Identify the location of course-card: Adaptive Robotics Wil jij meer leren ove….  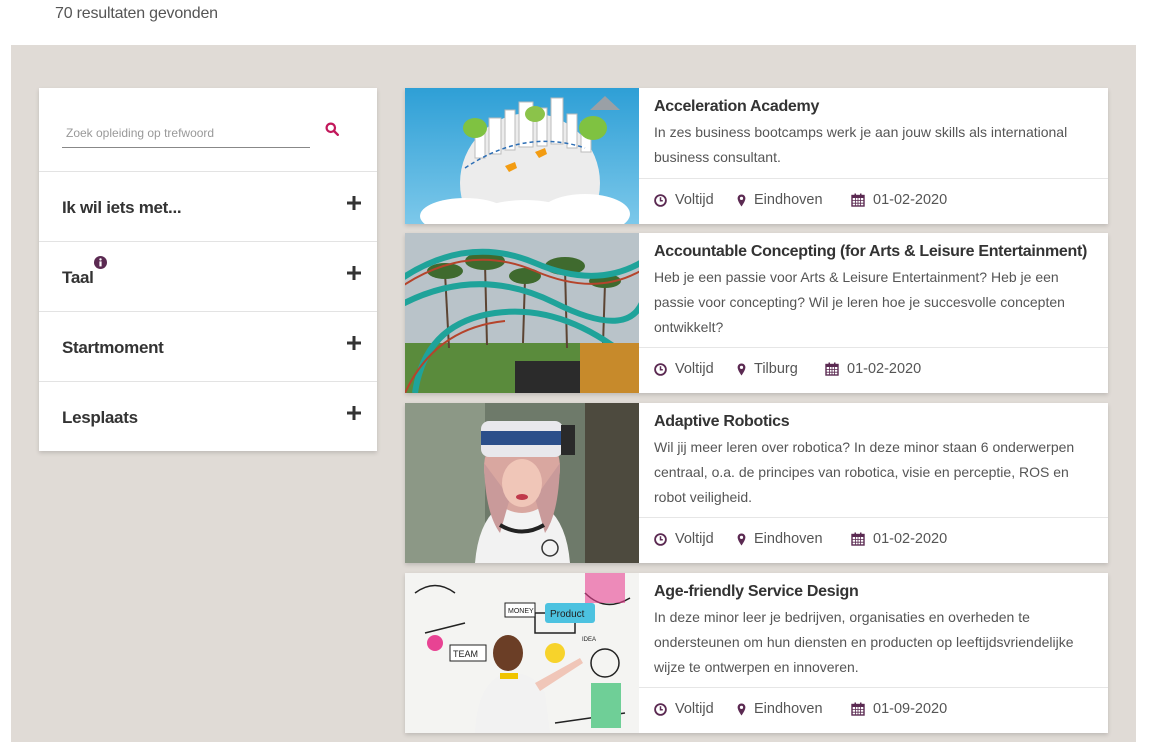
(756, 483).